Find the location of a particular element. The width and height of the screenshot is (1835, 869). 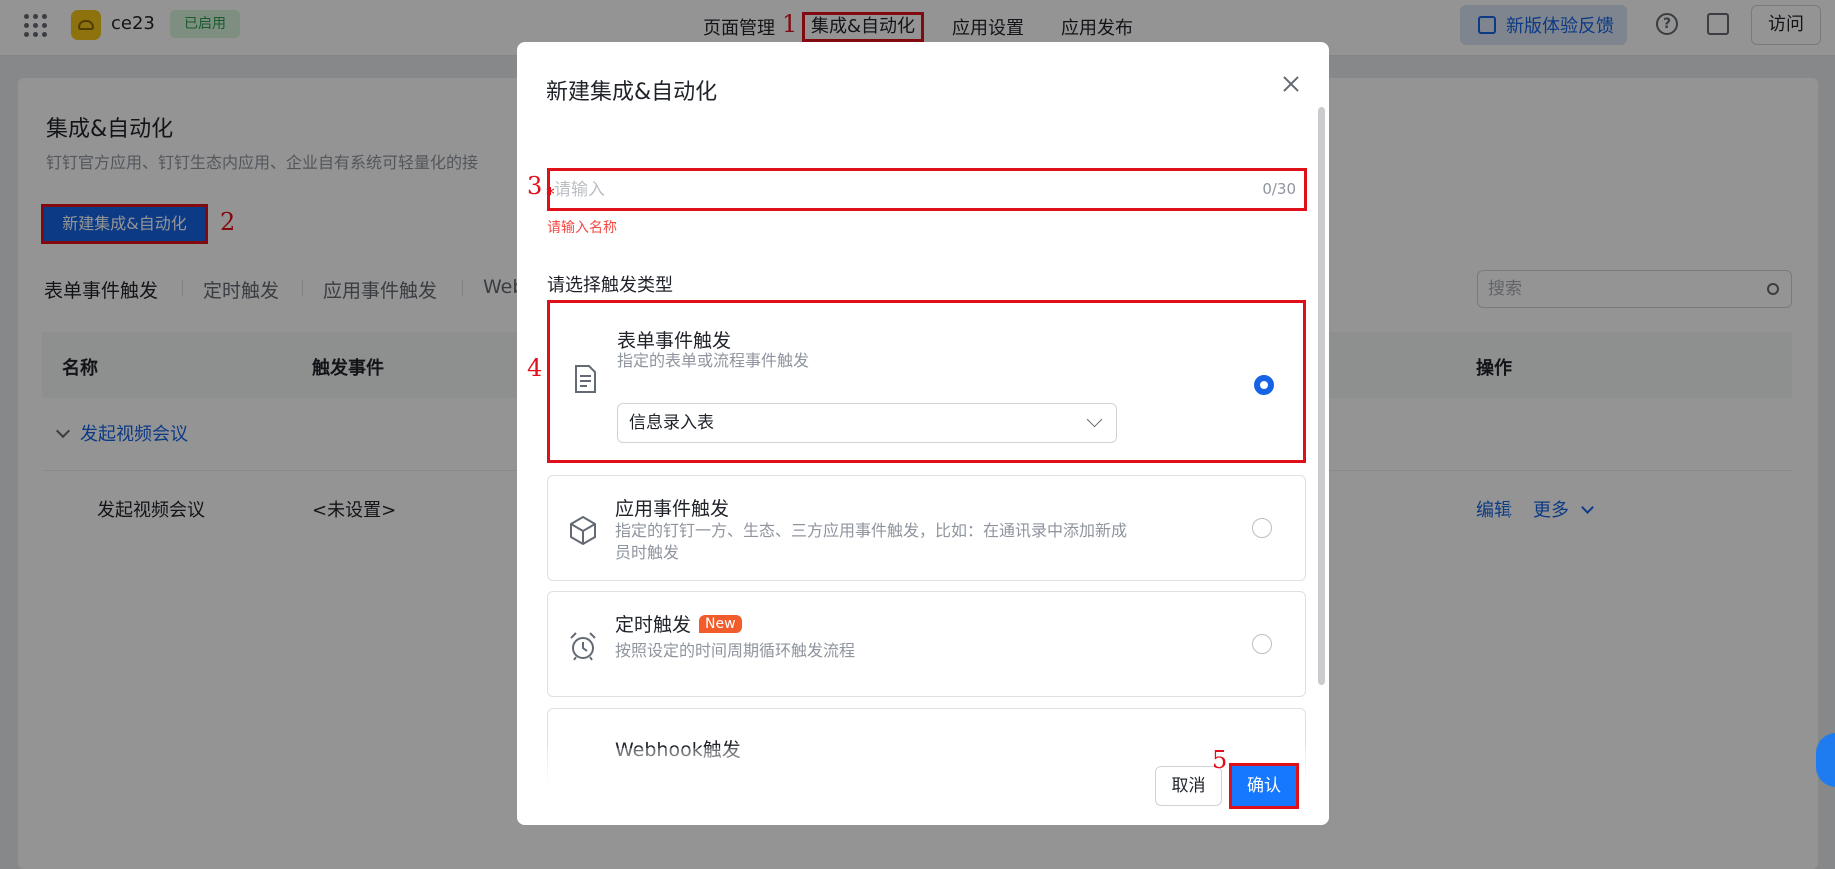

option-title: 应用事件触发 is located at coordinates (672, 509).